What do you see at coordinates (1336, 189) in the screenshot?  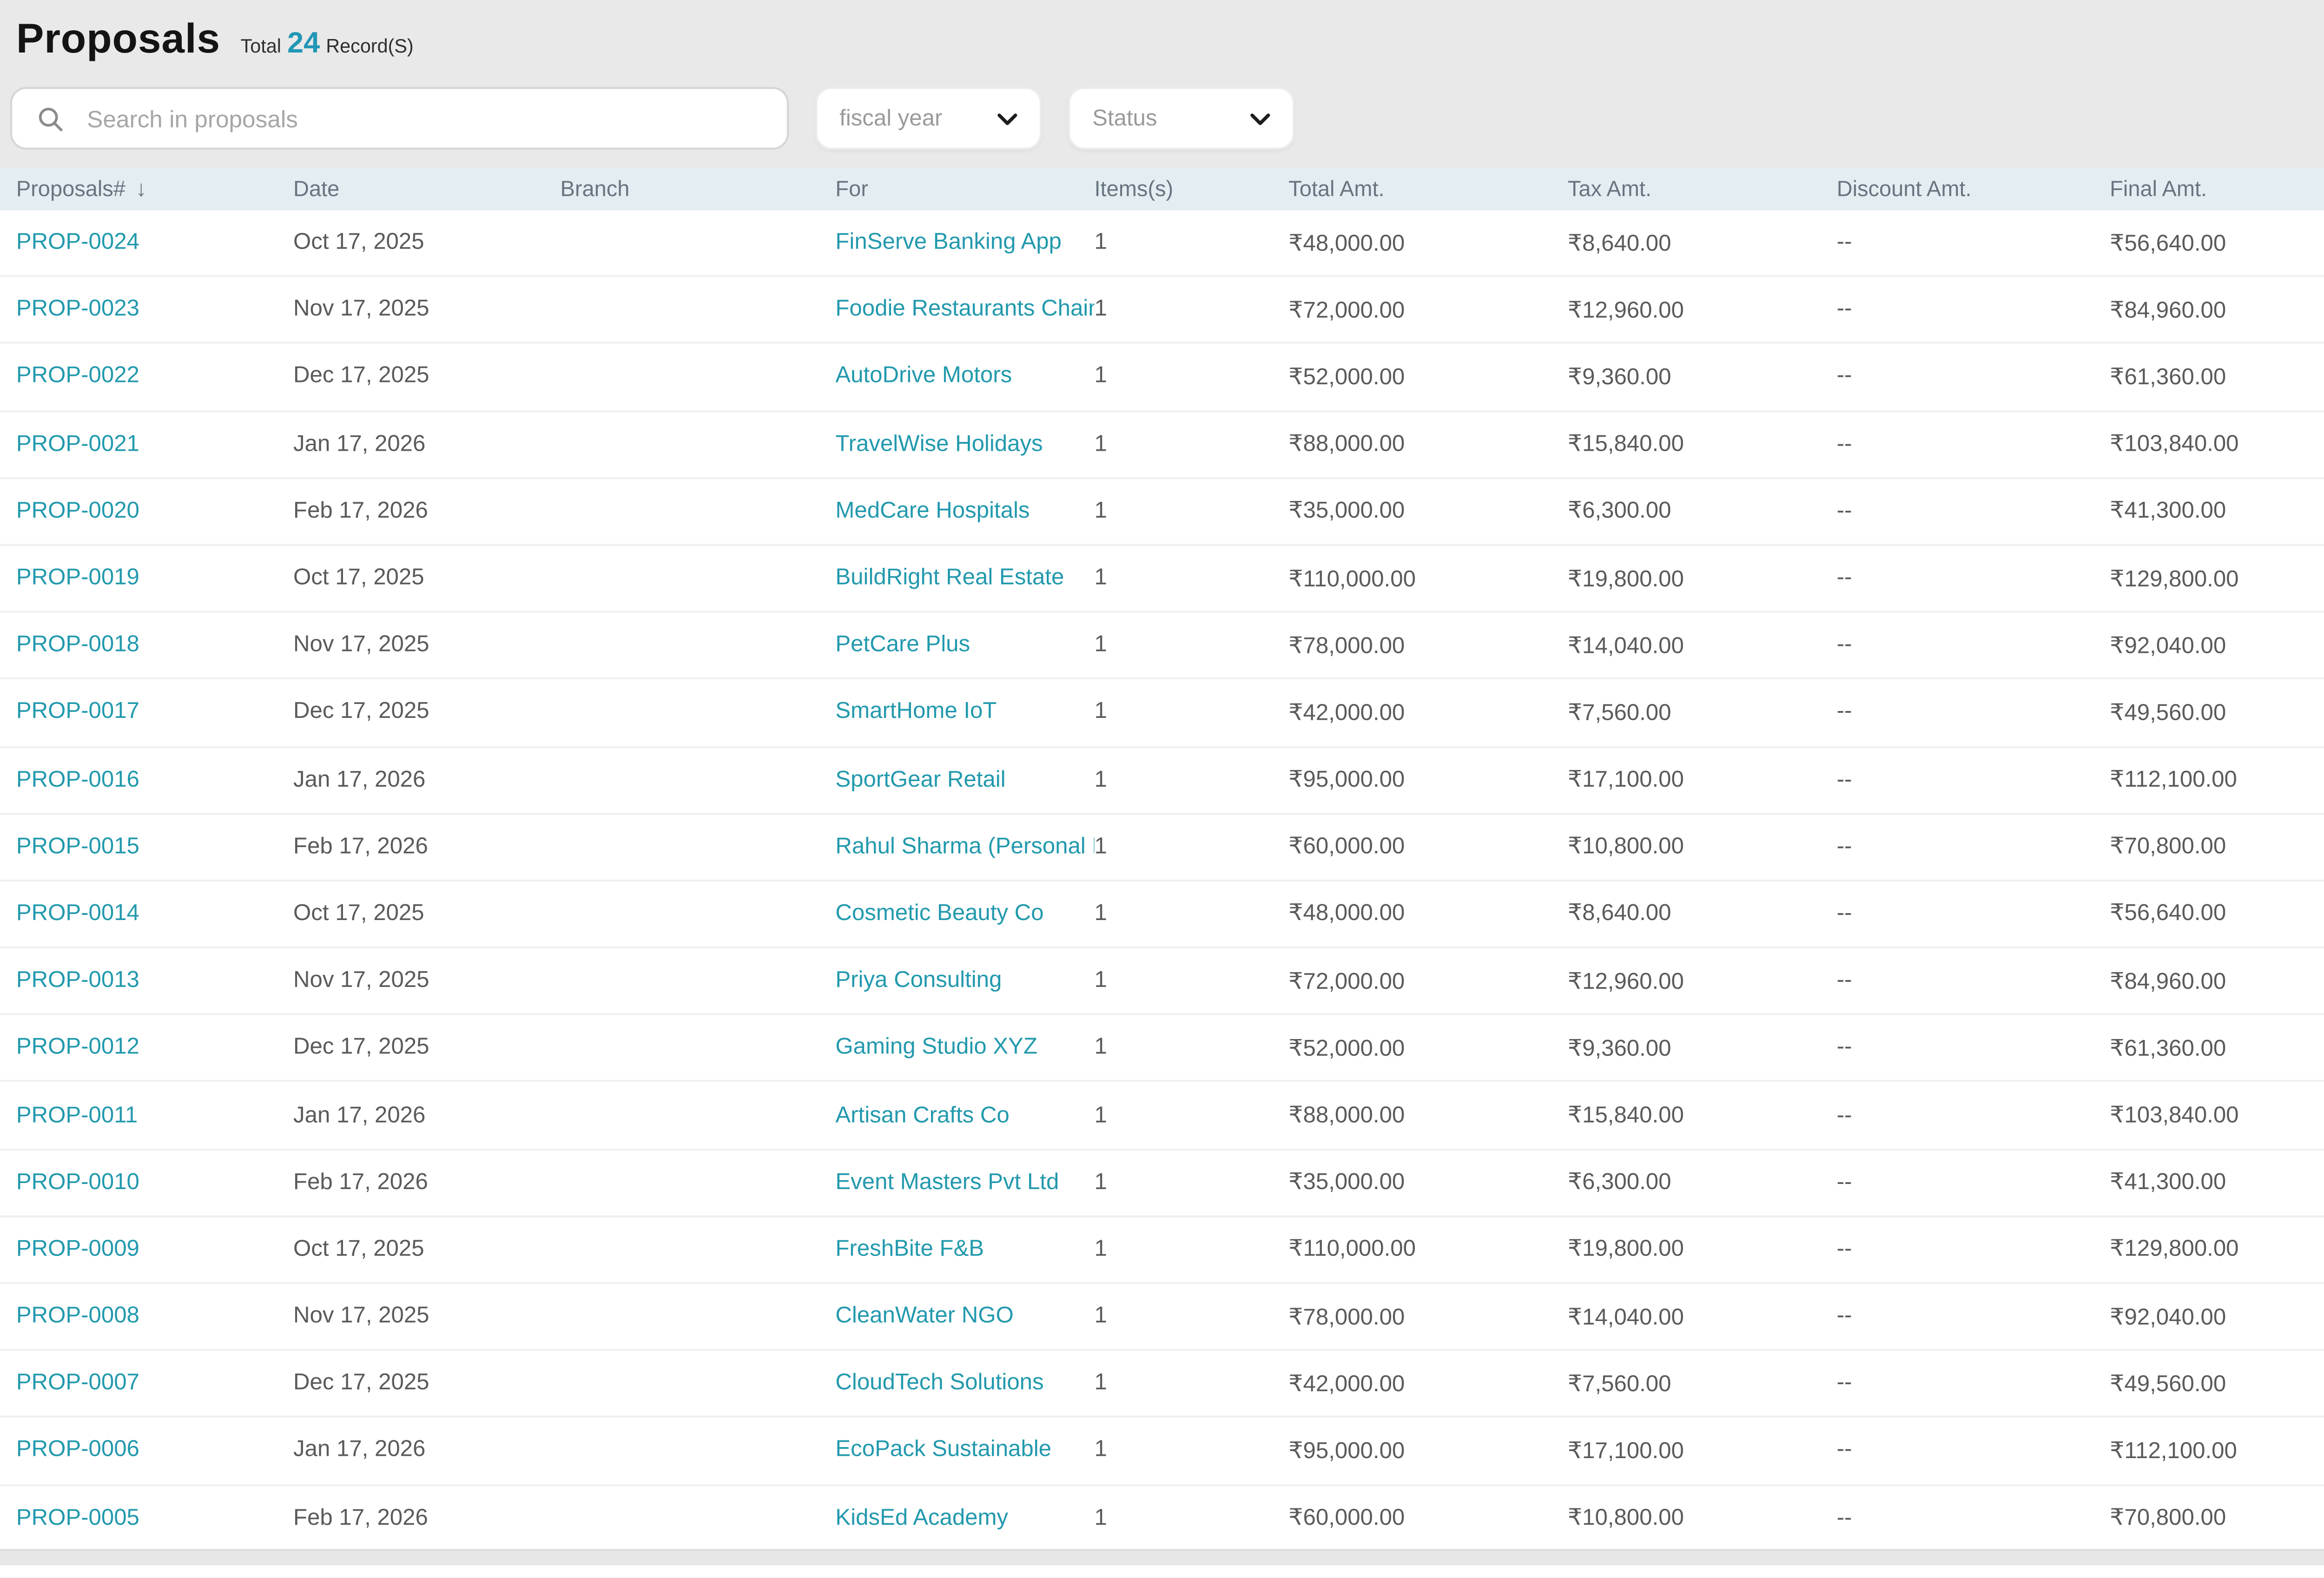 I see `column-header-label: Total Amt.` at bounding box center [1336, 189].